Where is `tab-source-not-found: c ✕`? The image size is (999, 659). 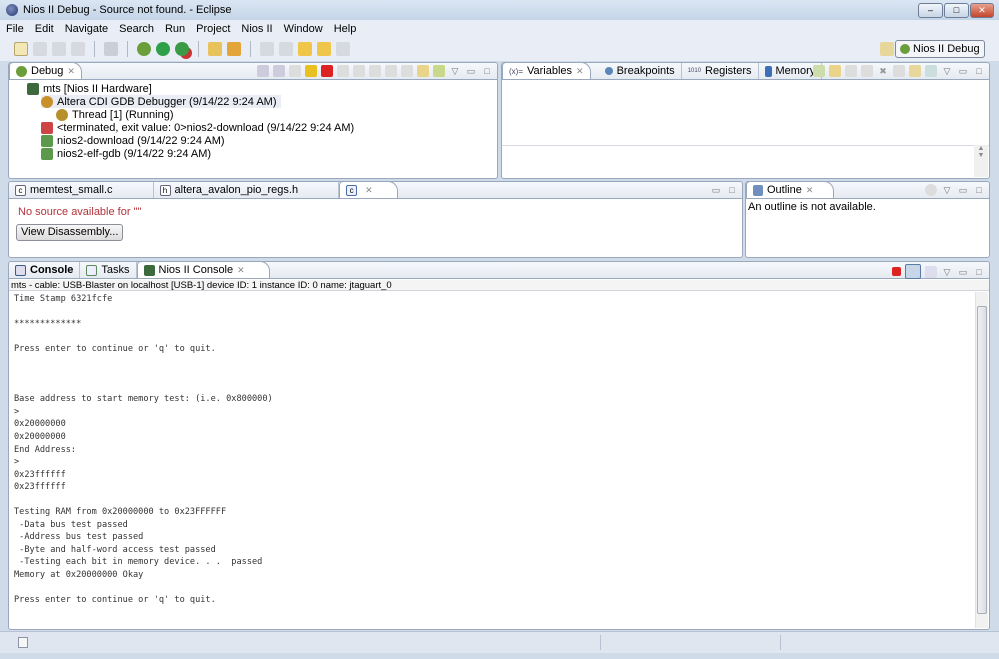
tab-source-not-found: c ✕ is located at coordinates (368, 189).